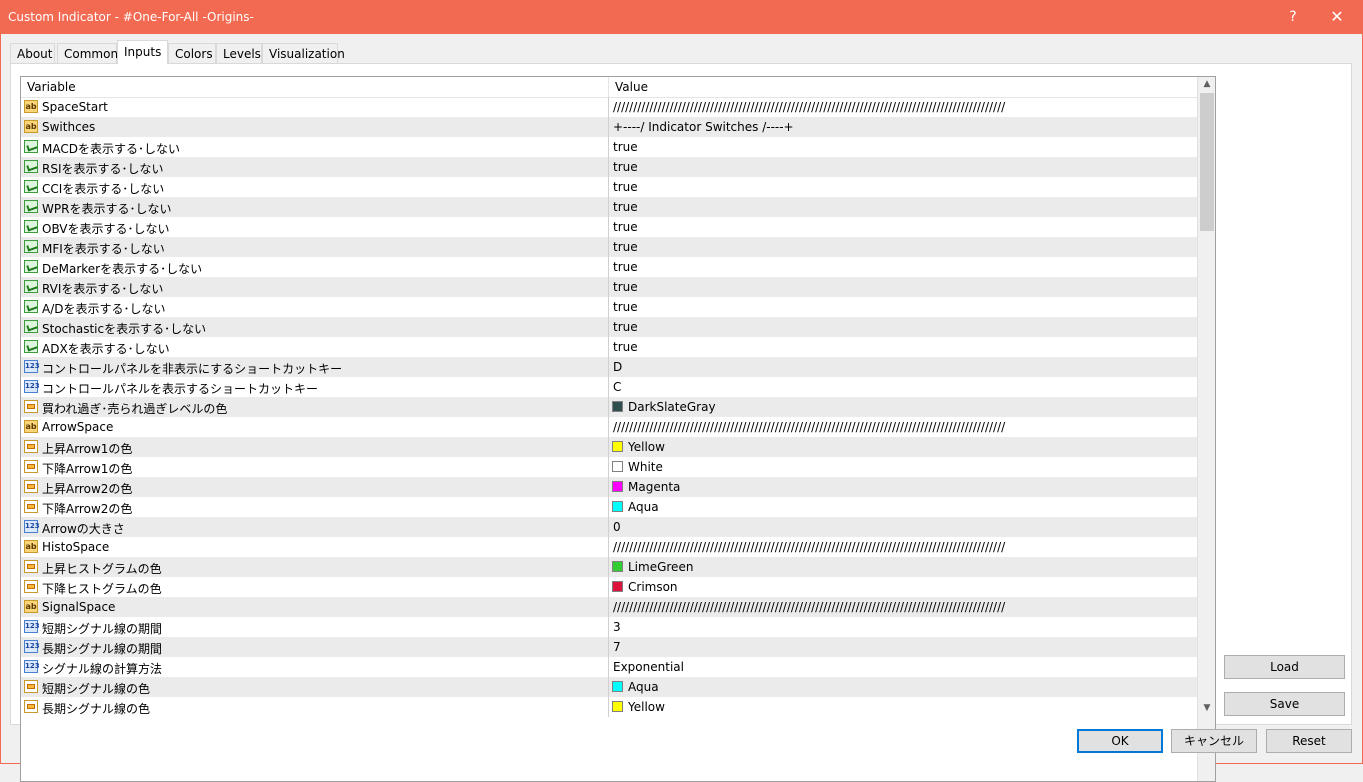 The height and width of the screenshot is (782, 1363). Describe the element at coordinates (102, 589) in the screenshot. I see `variable-name: 下降ヒストグラムの色` at that location.